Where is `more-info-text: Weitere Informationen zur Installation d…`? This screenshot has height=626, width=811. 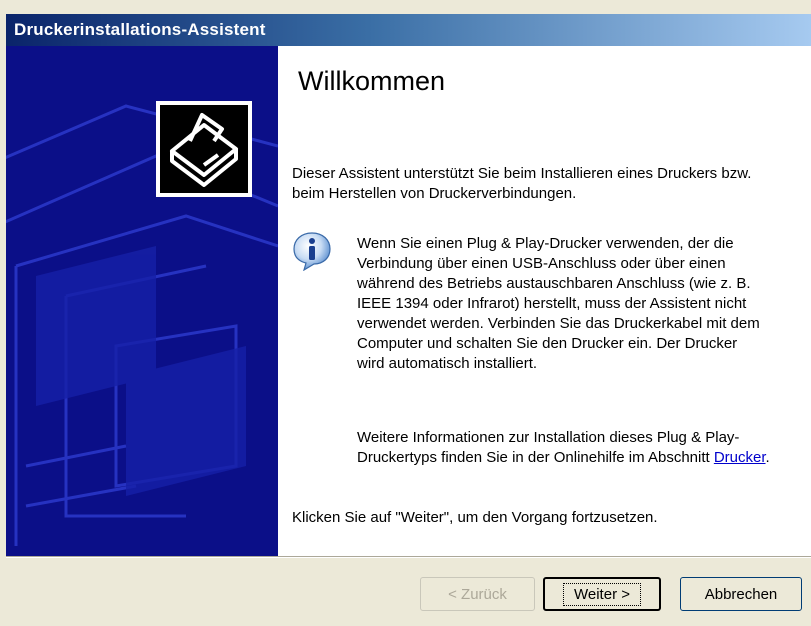 more-info-text: Weitere Informationen zur Installation d… is located at coordinates (567, 448).